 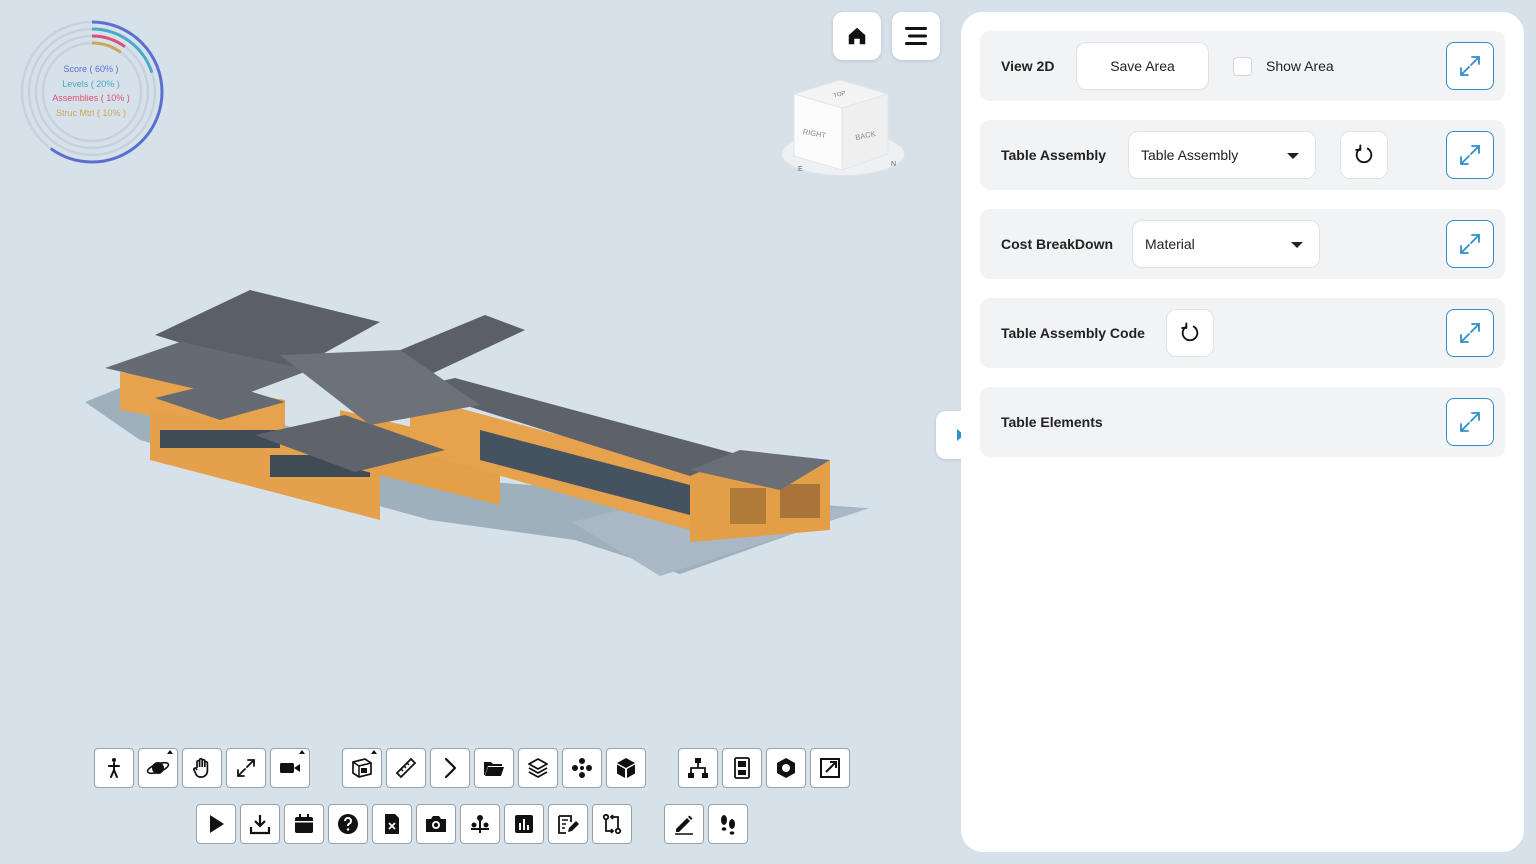 What do you see at coordinates (844, 131) in the screenshot?
I see `view-cube: TOP RIGHT BACK E N` at bounding box center [844, 131].